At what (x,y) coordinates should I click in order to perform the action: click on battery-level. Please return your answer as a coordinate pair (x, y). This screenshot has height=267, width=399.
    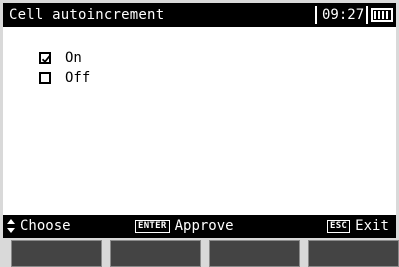
    Looking at the image, I should click on (381, 15).